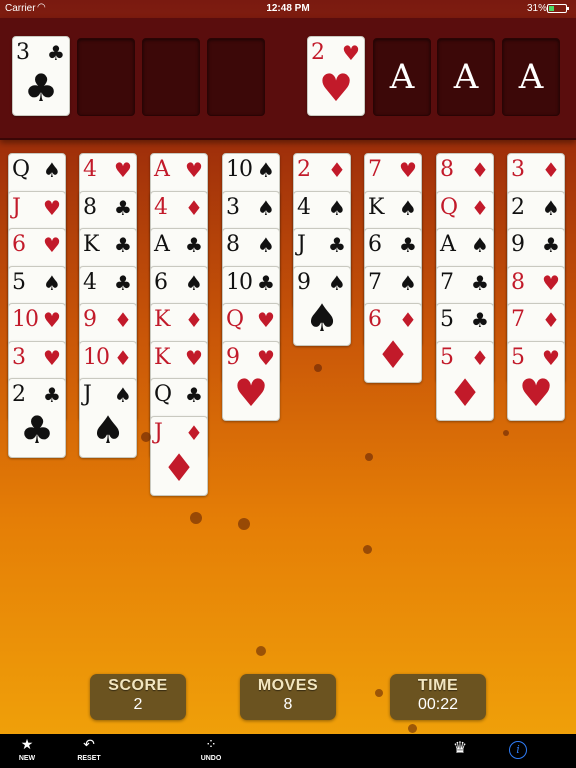 This screenshot has height=768, width=576. What do you see at coordinates (460, 748) in the screenshot?
I see `leaderboard-button: ♛` at bounding box center [460, 748].